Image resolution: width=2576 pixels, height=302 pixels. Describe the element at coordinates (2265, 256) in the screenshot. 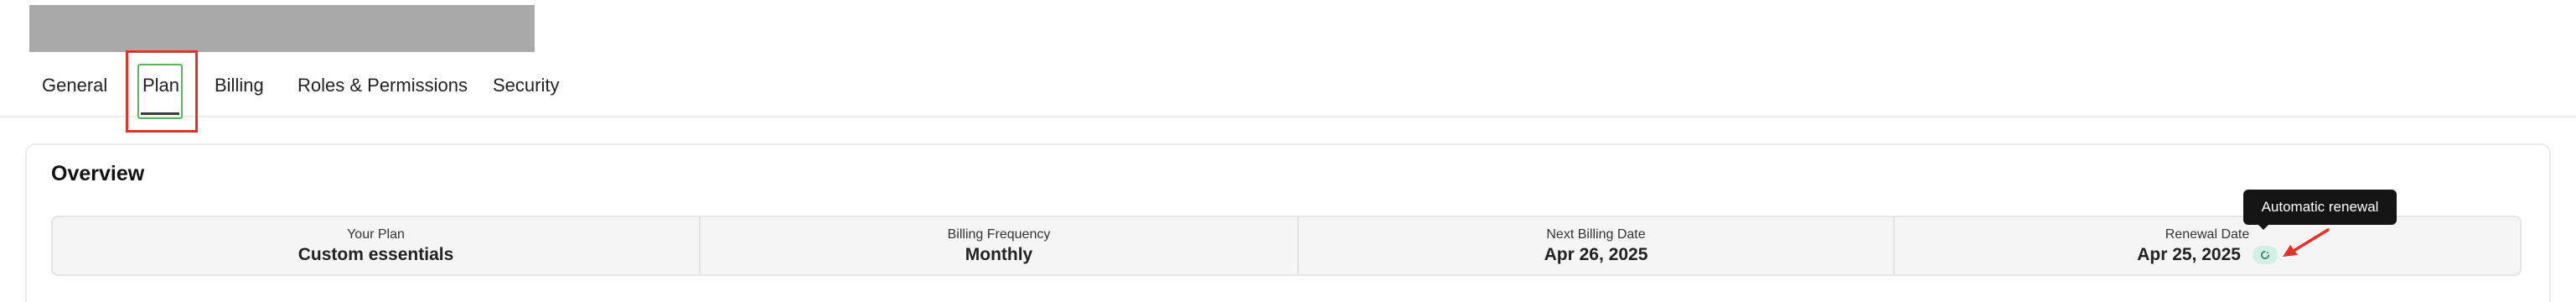

I see `automatic-renewal-icon` at that location.